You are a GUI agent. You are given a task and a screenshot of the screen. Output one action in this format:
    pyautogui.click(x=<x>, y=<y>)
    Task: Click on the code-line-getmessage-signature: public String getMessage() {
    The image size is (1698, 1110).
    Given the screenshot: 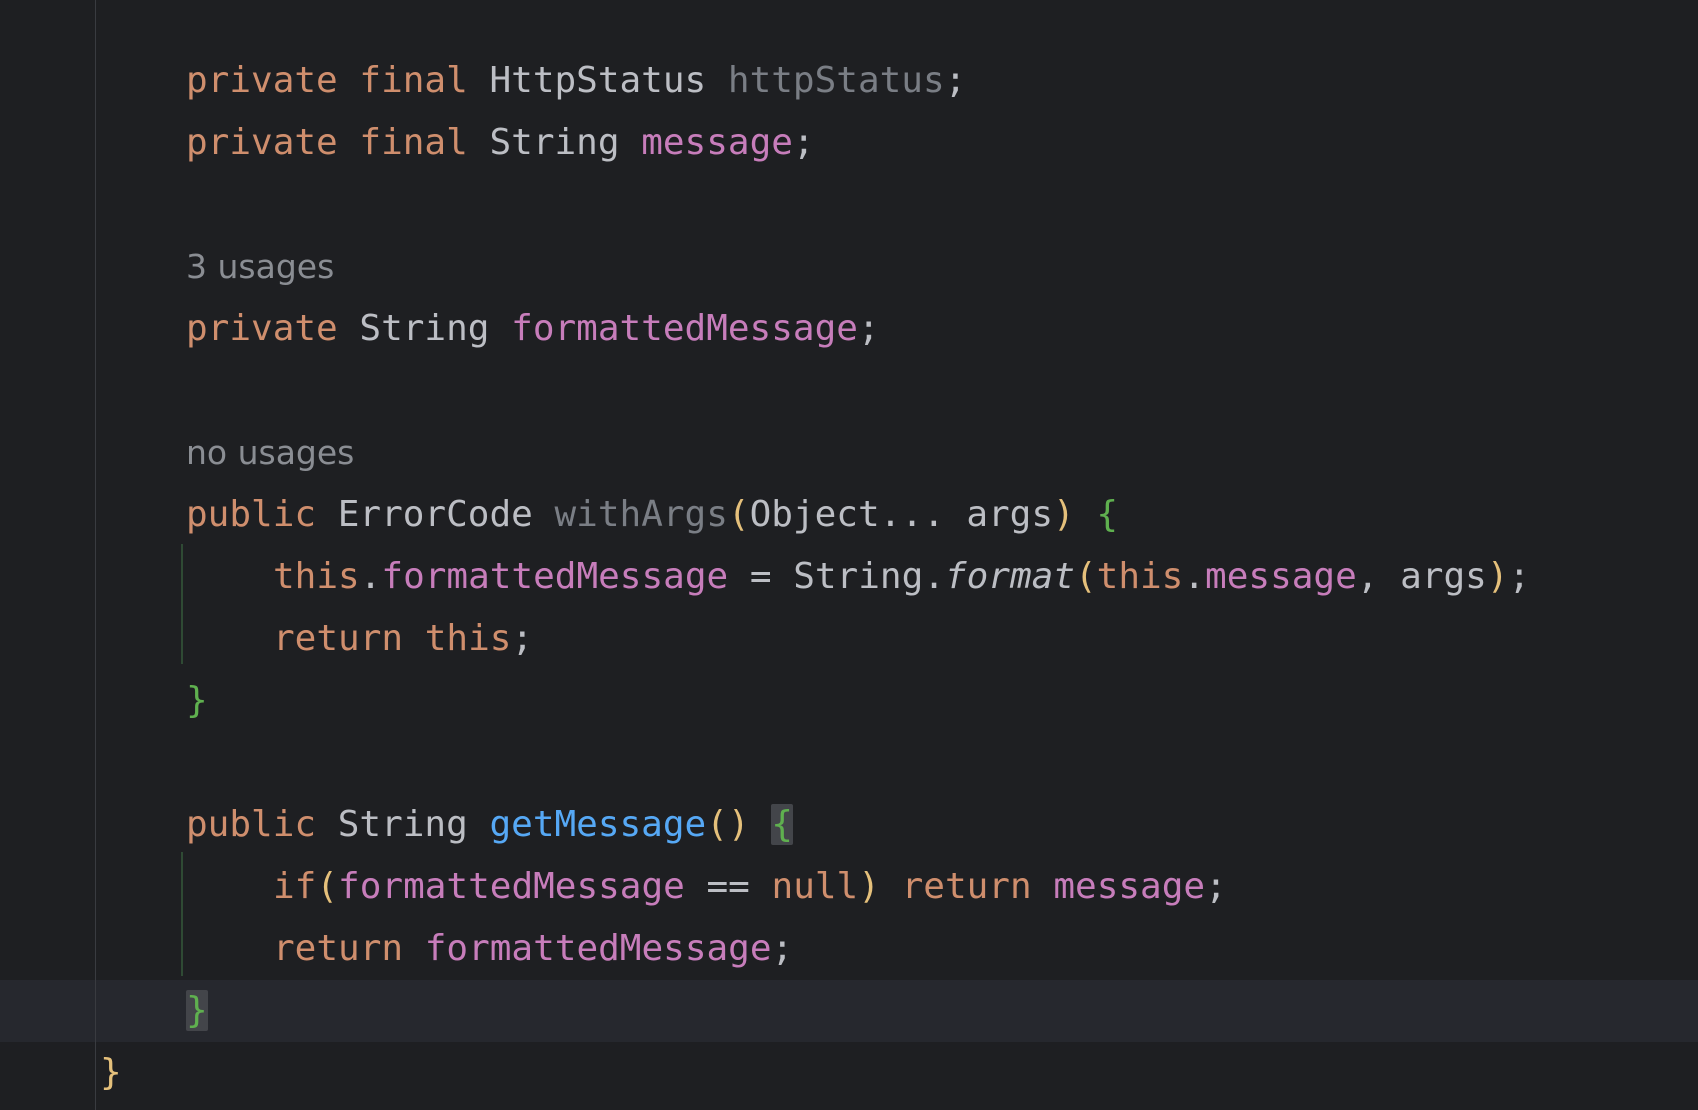 What is the action you would take?
    pyautogui.click(x=489, y=825)
    